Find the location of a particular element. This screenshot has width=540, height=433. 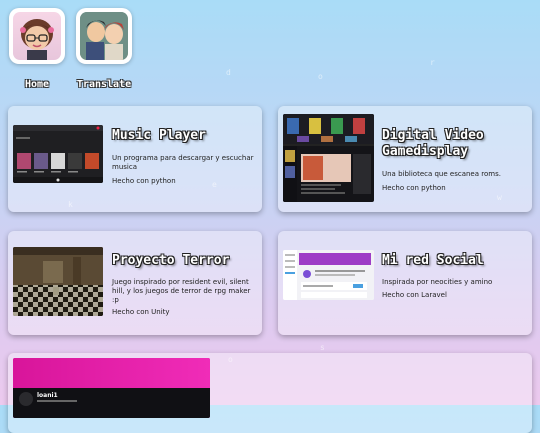

bg-glyph: d is located at coordinates (228, 72).